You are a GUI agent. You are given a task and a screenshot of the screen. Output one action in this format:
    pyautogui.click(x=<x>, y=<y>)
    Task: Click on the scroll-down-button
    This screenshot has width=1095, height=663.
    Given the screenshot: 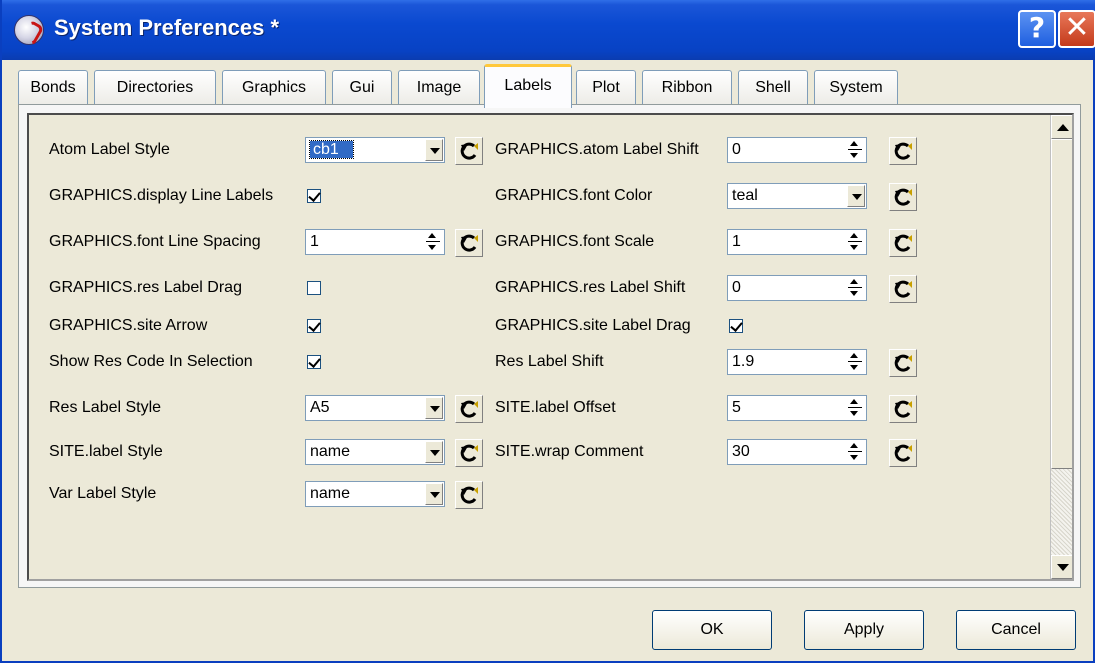 What is the action you would take?
    pyautogui.click(x=1061, y=567)
    